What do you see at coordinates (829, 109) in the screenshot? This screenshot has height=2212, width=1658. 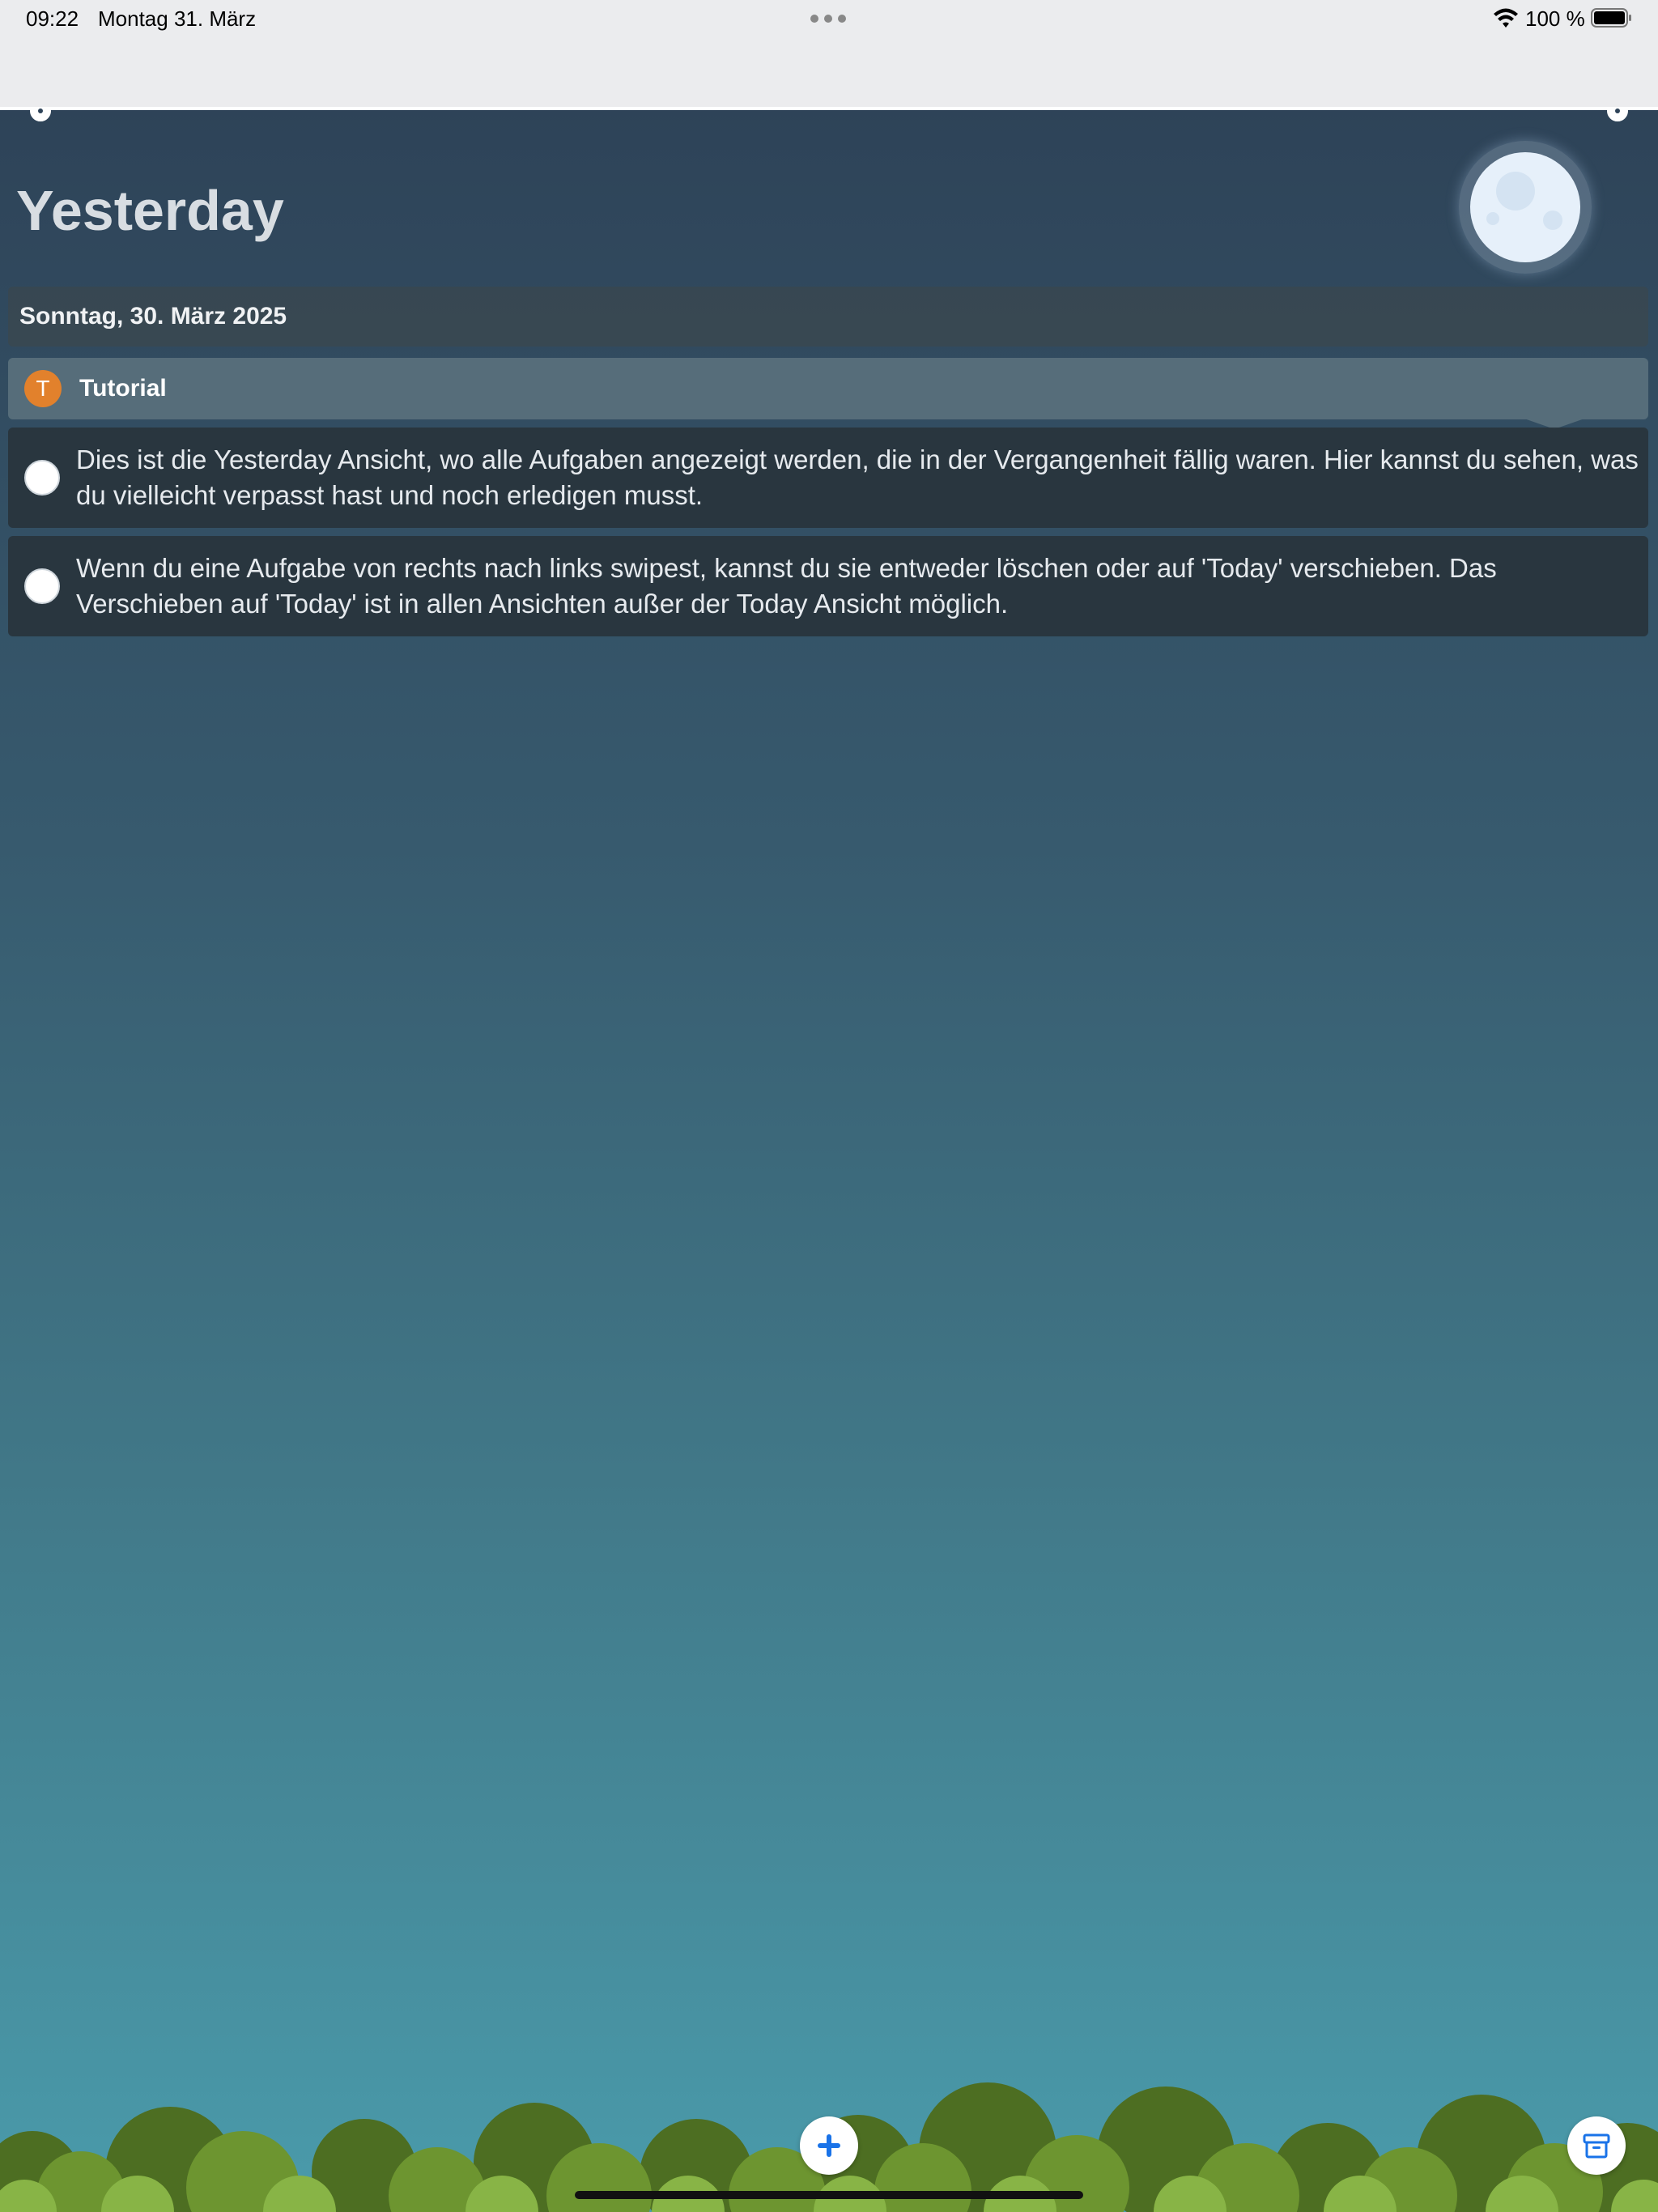 I see `panel-top-edge` at bounding box center [829, 109].